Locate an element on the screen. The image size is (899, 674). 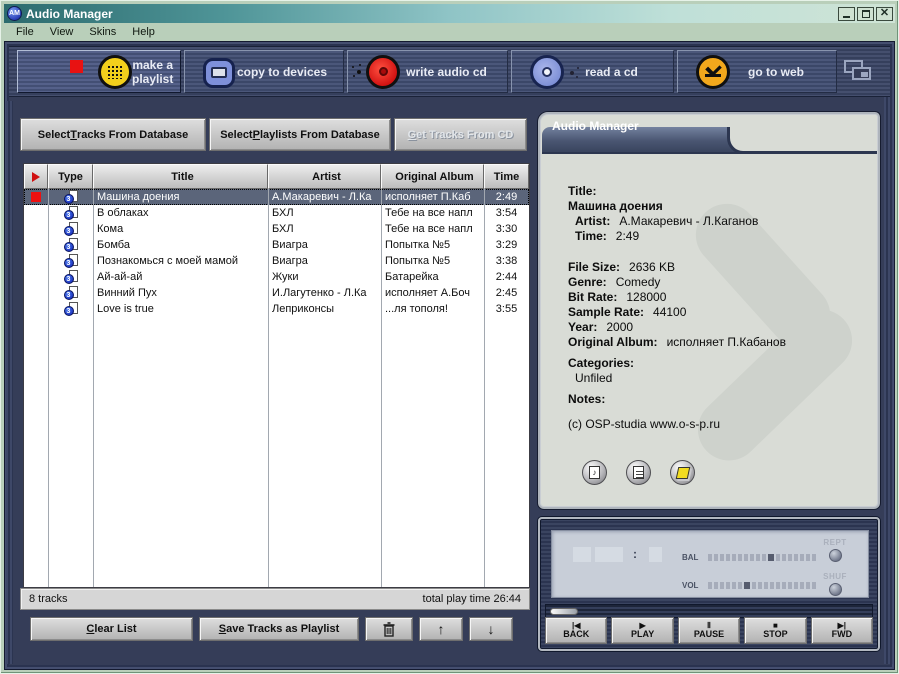
original-album-value: исполняет П.Кабанов is located at coordinates (726, 342).